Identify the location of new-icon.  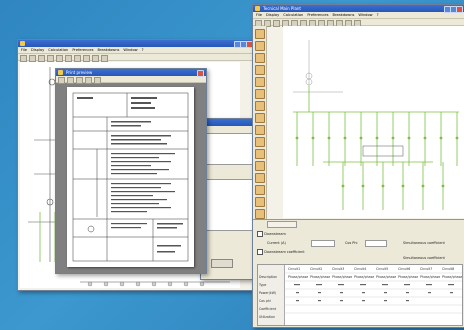
(23, 58).